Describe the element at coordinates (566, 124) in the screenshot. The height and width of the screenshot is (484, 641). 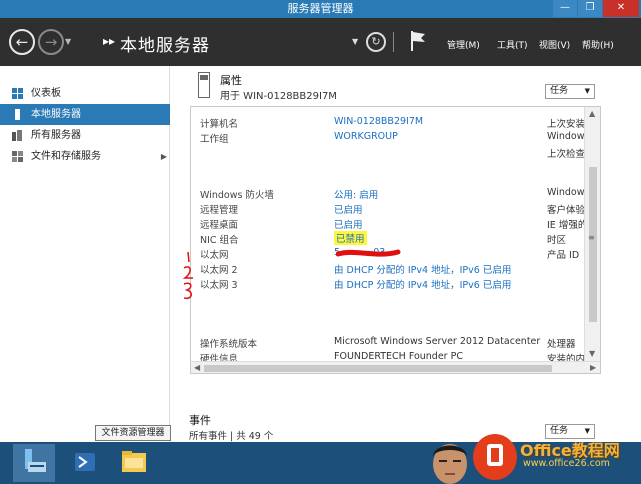
I see `prop-right-1: 上次安装` at that location.